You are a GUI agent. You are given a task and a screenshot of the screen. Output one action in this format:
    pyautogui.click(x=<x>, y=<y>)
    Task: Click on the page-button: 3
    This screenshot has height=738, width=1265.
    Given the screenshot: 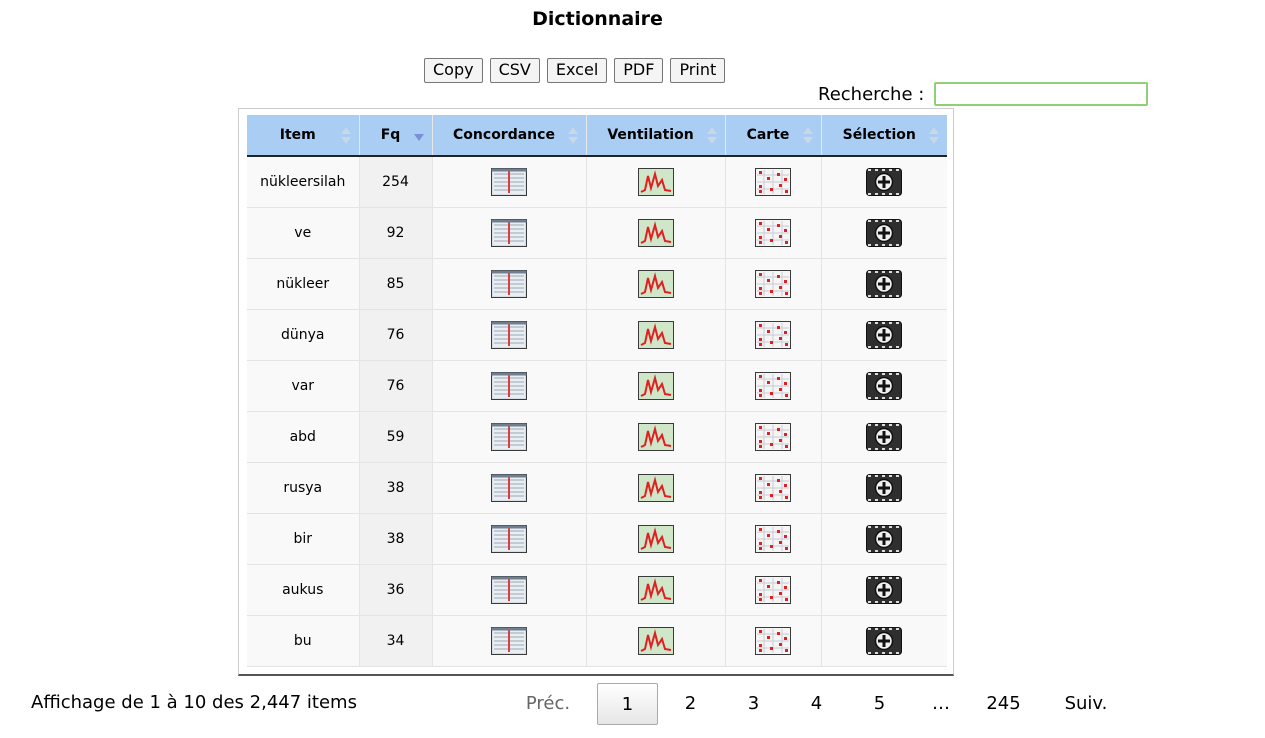 What is the action you would take?
    pyautogui.click(x=753, y=704)
    